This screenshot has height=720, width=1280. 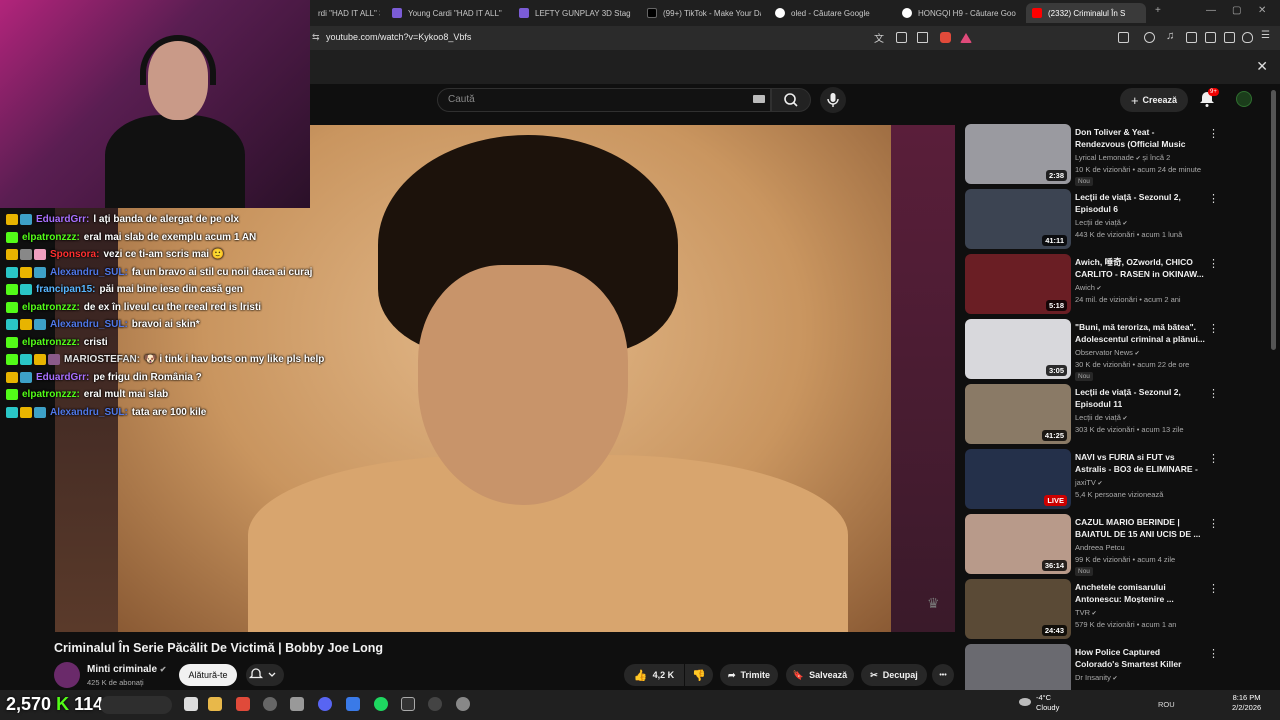 I want to click on channel-watermark-icon: ♛, so click(x=933, y=603).